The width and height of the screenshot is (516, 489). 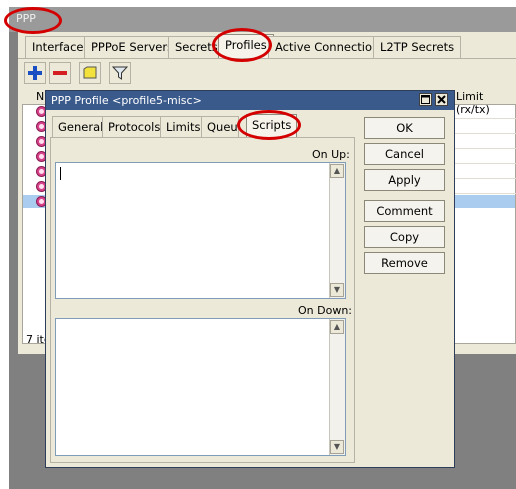 I want to click on close-button, so click(x=441, y=99).